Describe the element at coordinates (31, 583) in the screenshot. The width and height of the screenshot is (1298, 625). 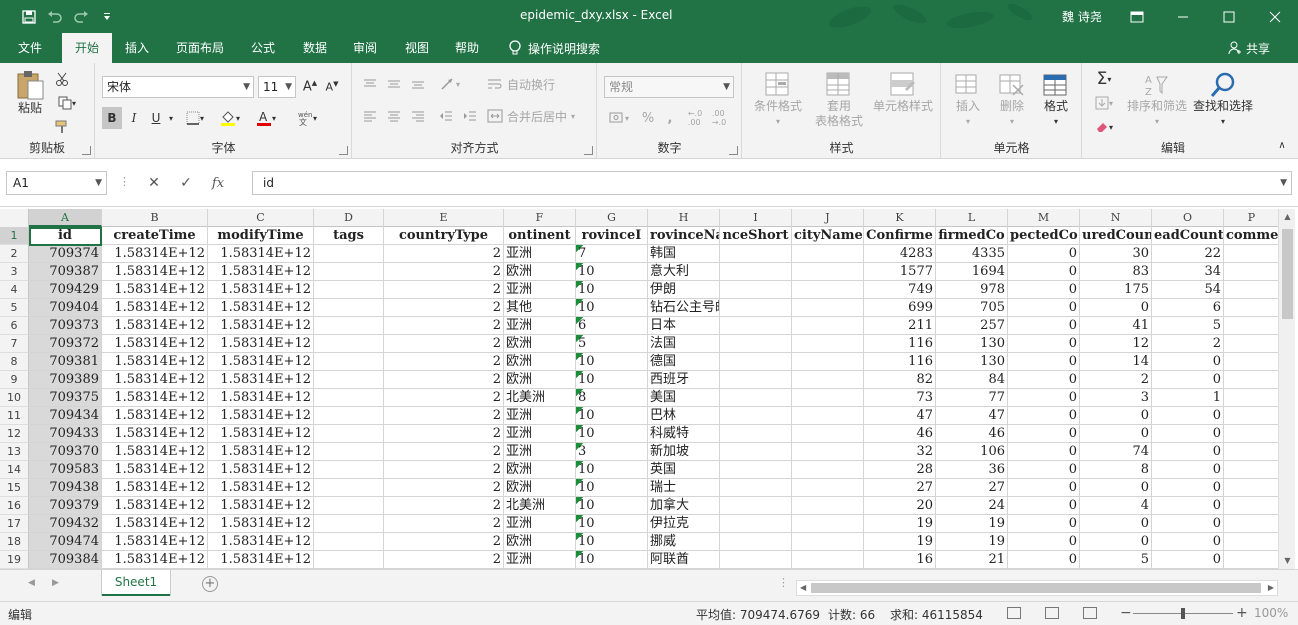
I see `prev-sheet-button: ◀` at that location.